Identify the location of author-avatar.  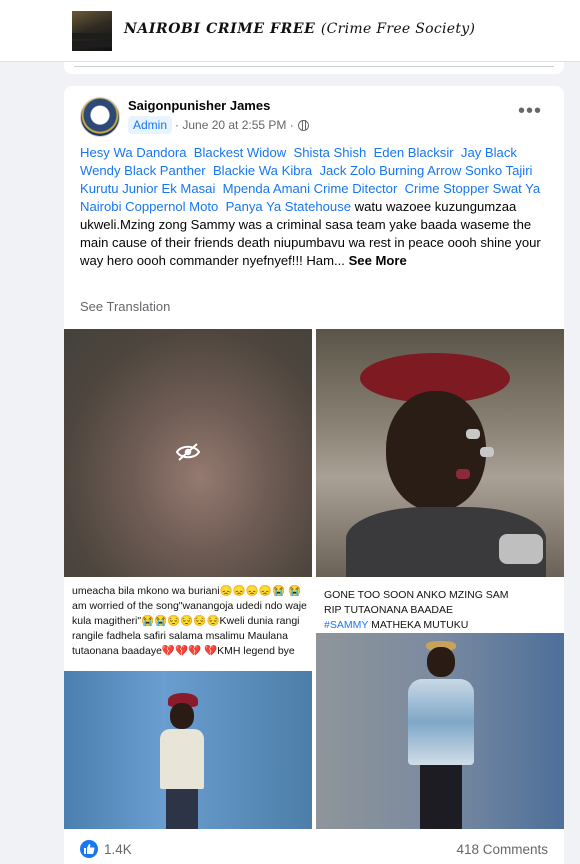
(100, 117).